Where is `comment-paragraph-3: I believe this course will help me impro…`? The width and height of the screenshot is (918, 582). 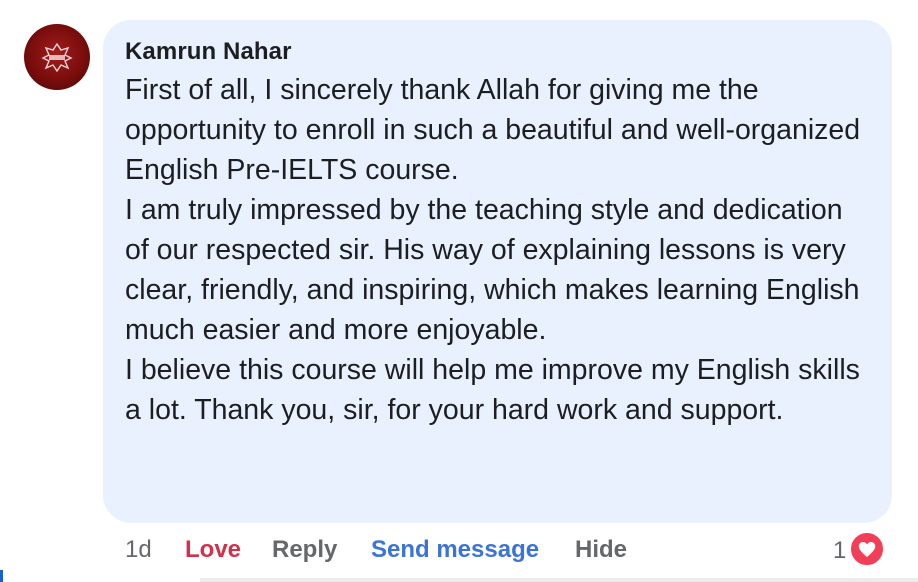
comment-paragraph-3: I believe this course will help me impro… is located at coordinates (492, 390).